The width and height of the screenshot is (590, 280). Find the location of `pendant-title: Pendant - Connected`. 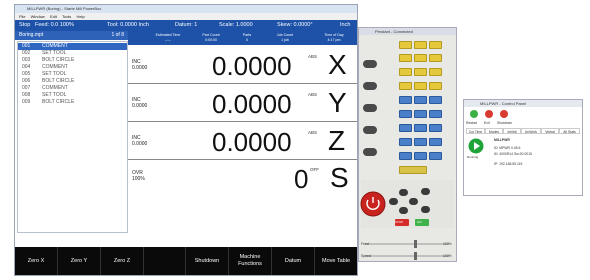

pendant-title: Pendant - Connected is located at coordinates (394, 31).